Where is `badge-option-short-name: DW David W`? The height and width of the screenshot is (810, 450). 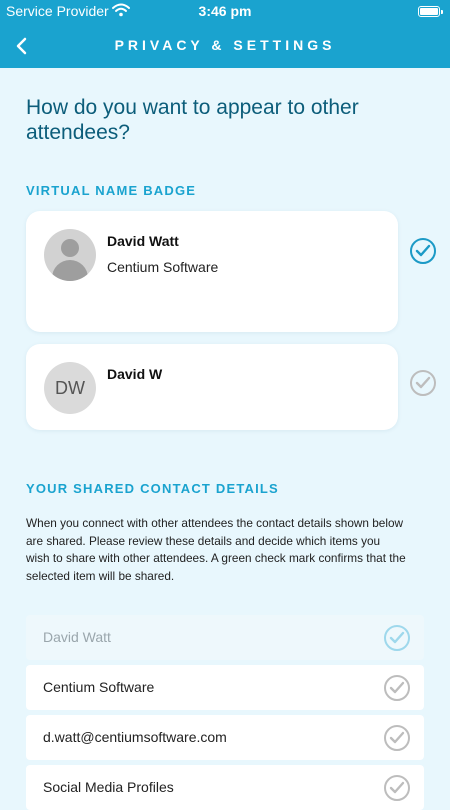
badge-option-short-name: DW David W is located at coordinates (212, 387).